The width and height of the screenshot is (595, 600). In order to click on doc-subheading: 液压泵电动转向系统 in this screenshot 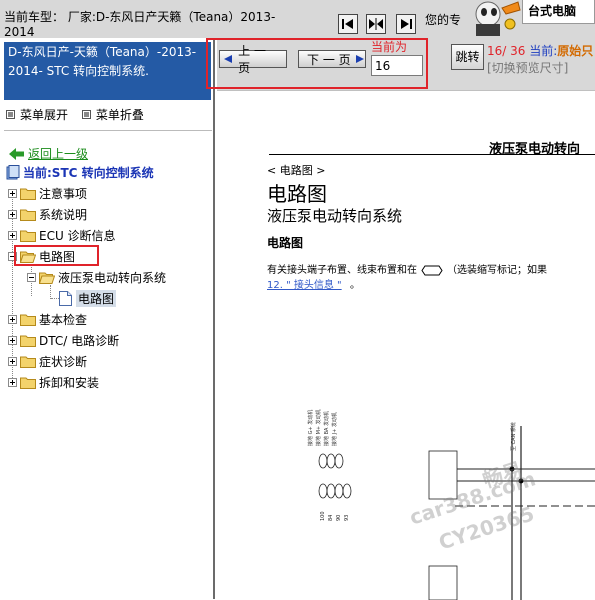, I will do `click(335, 216)`.